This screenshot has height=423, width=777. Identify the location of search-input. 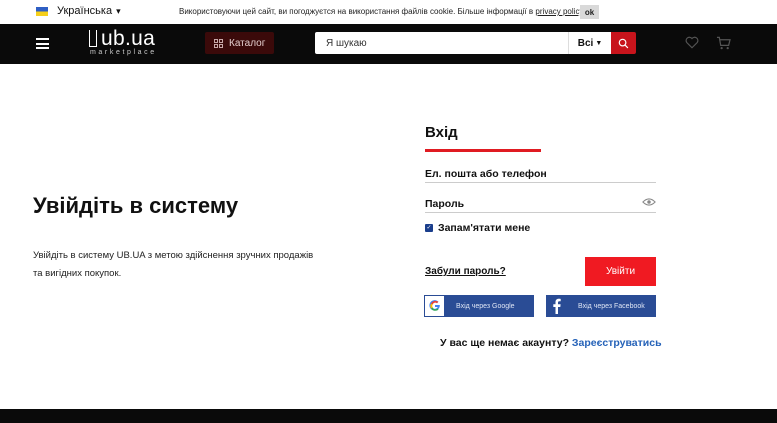
(441, 43).